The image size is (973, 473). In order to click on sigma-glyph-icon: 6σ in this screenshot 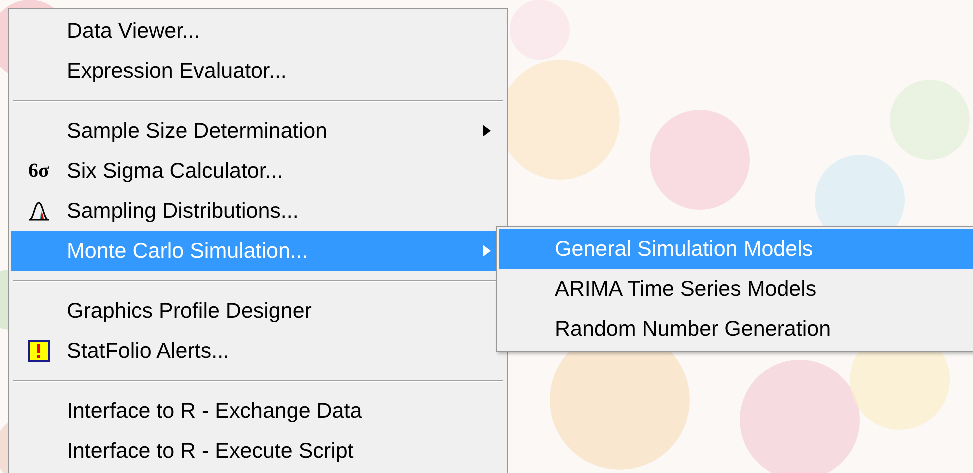, I will do `click(39, 171)`.